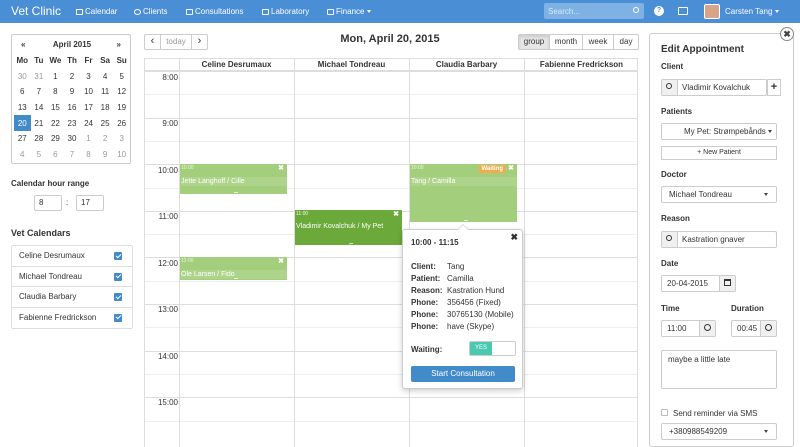  What do you see at coordinates (150, 11) in the screenshot?
I see `nav-clients: Clients` at bounding box center [150, 11].